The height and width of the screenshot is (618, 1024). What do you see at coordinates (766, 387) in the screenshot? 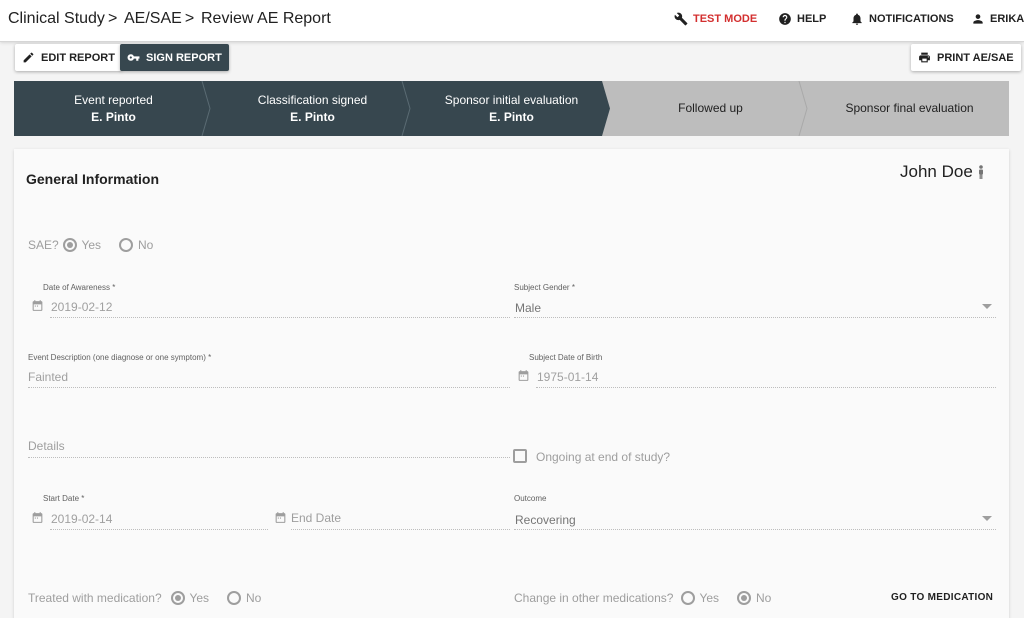
I see `dob-underline` at bounding box center [766, 387].